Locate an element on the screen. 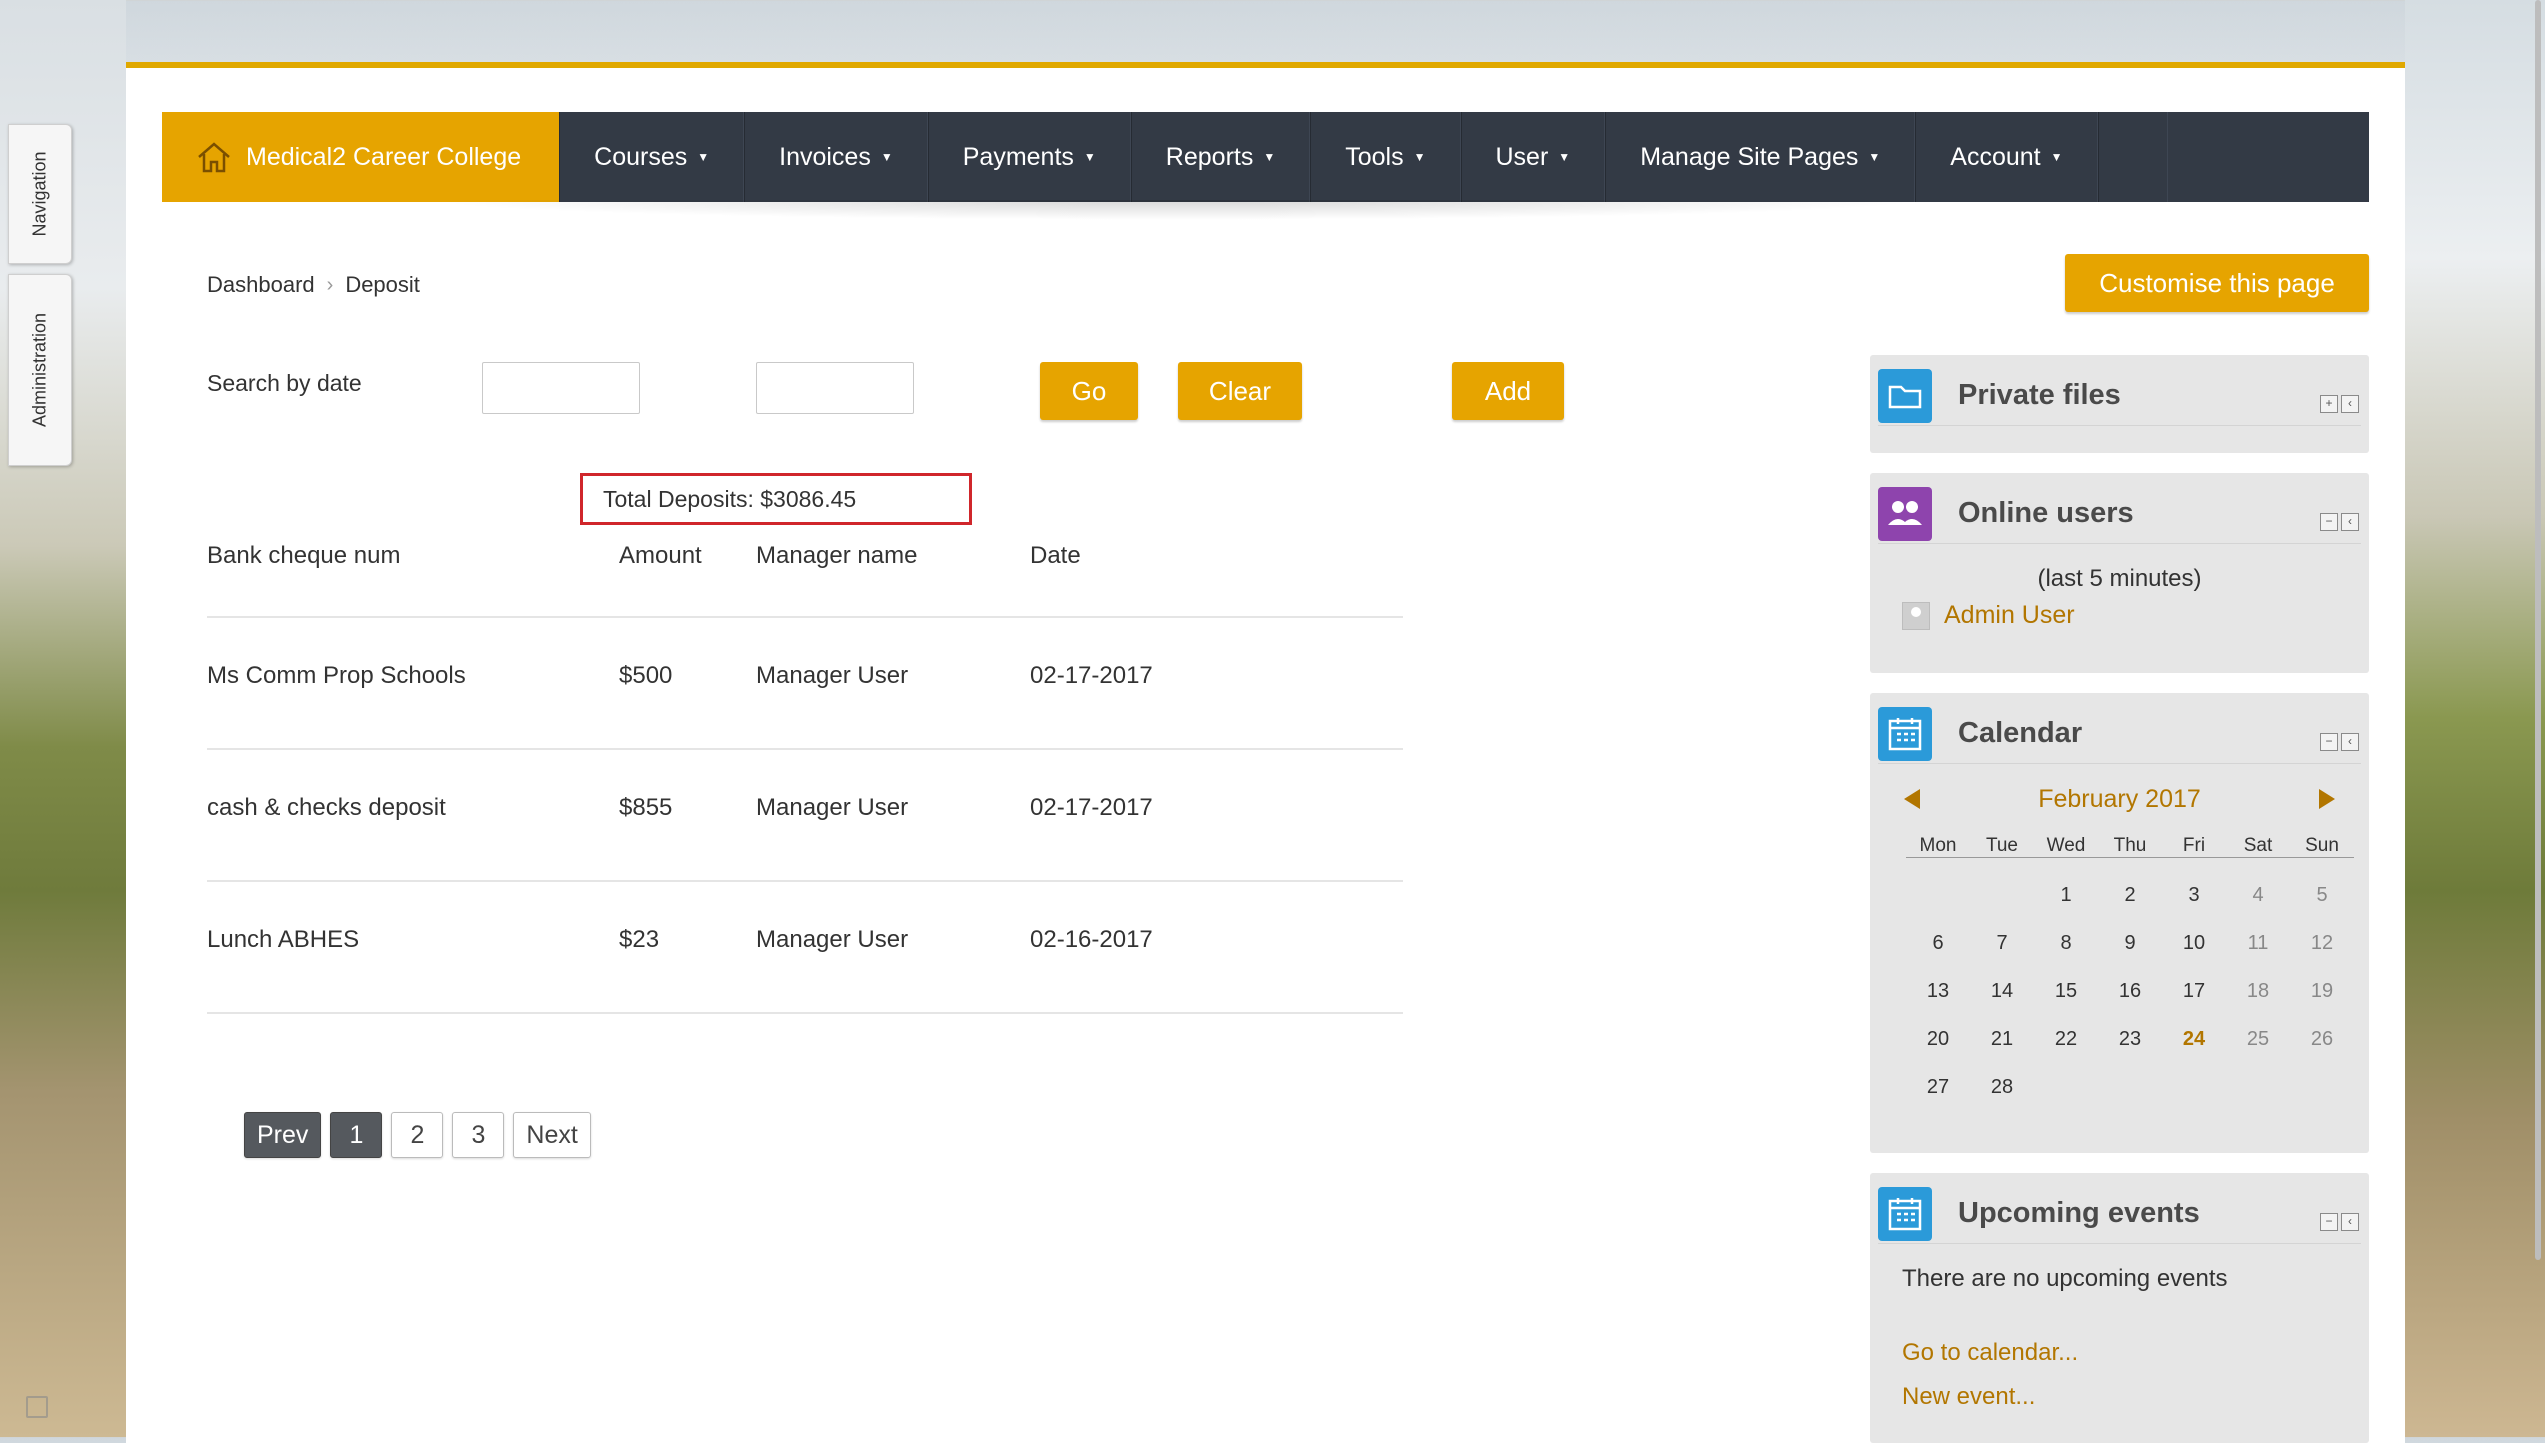 This screenshot has height=1443, width=2545. calendar-day-today: 24 is located at coordinates (2194, 1039).